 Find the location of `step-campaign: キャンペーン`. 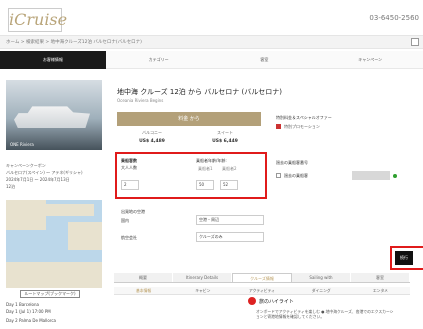

step-campaign: キャンペーン is located at coordinates (370, 60).